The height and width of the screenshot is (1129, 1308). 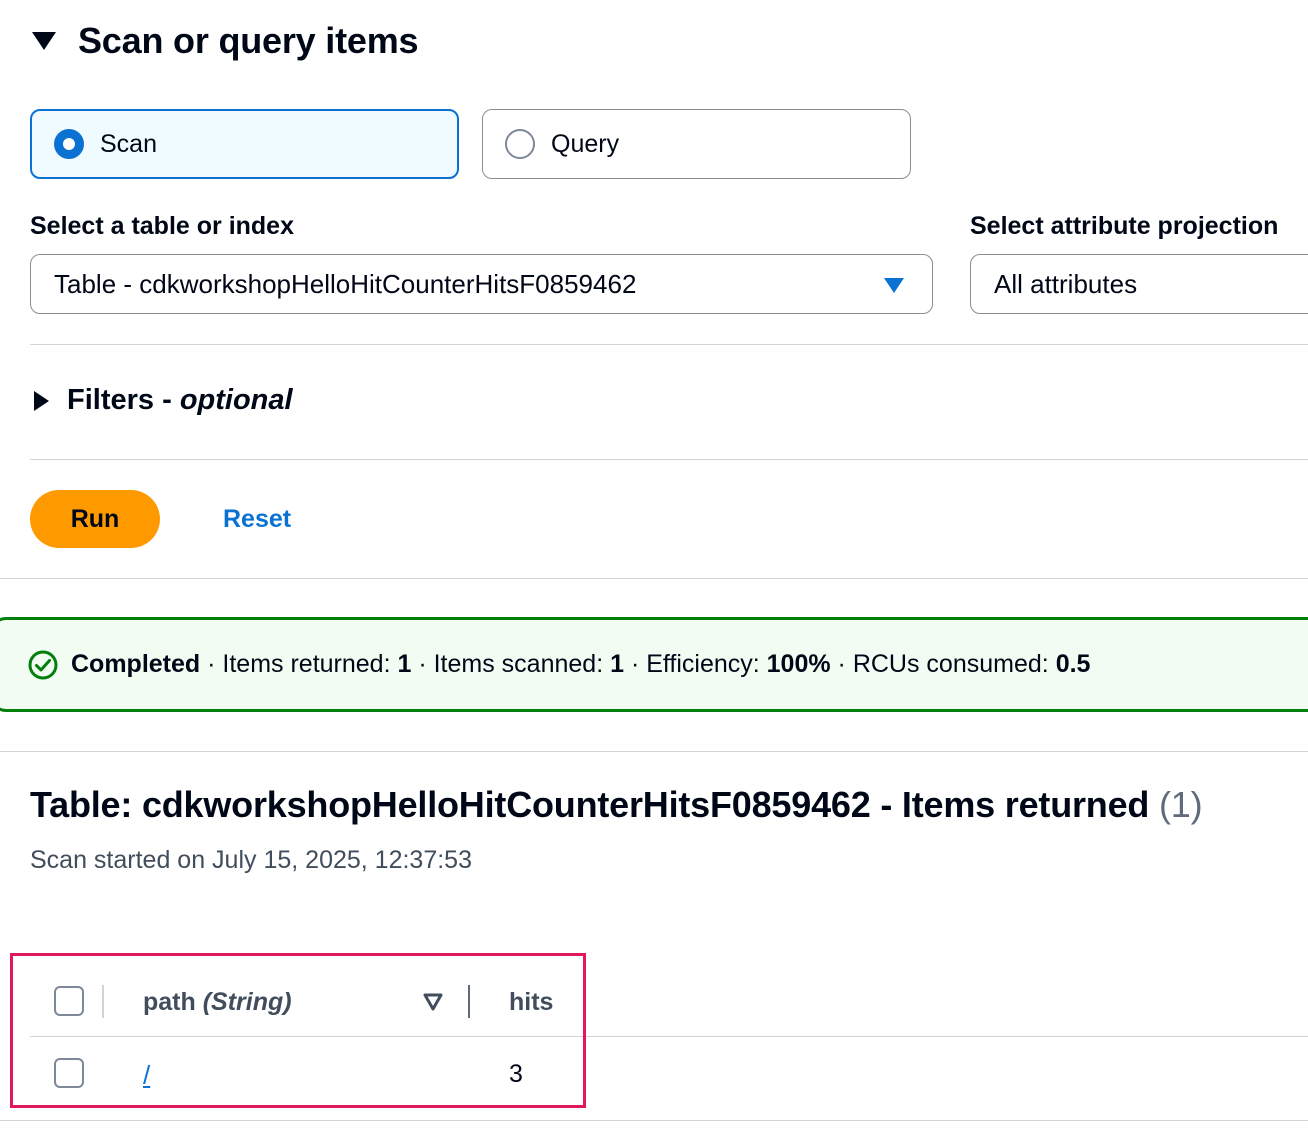 I want to click on scan-tile: Scan, so click(x=244, y=144).